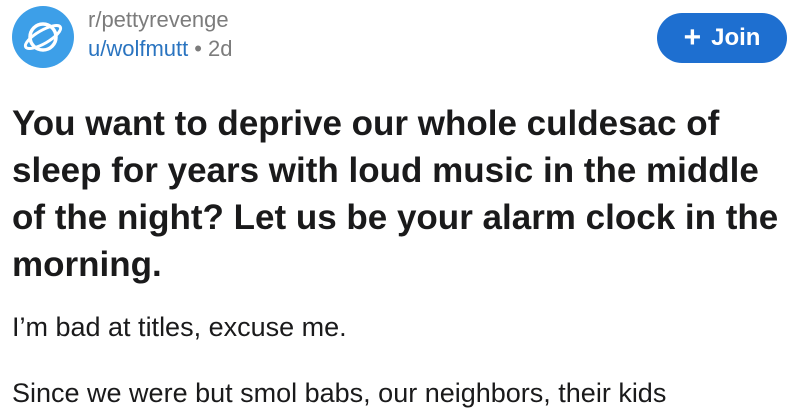 The width and height of the screenshot is (800, 420). I want to click on join-button: + Join, so click(722, 38).